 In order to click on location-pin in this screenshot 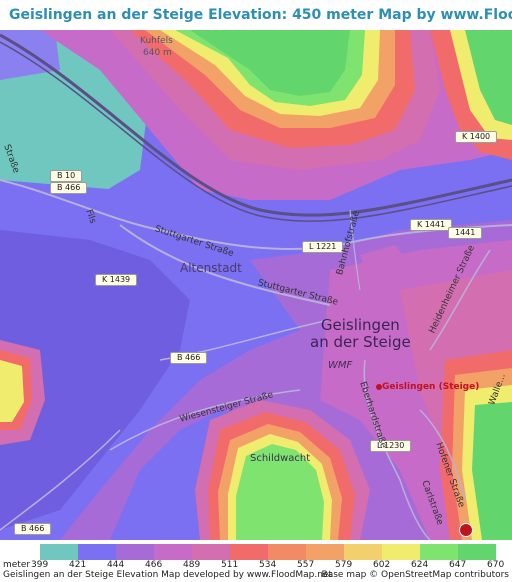, I will do `click(466, 530)`.